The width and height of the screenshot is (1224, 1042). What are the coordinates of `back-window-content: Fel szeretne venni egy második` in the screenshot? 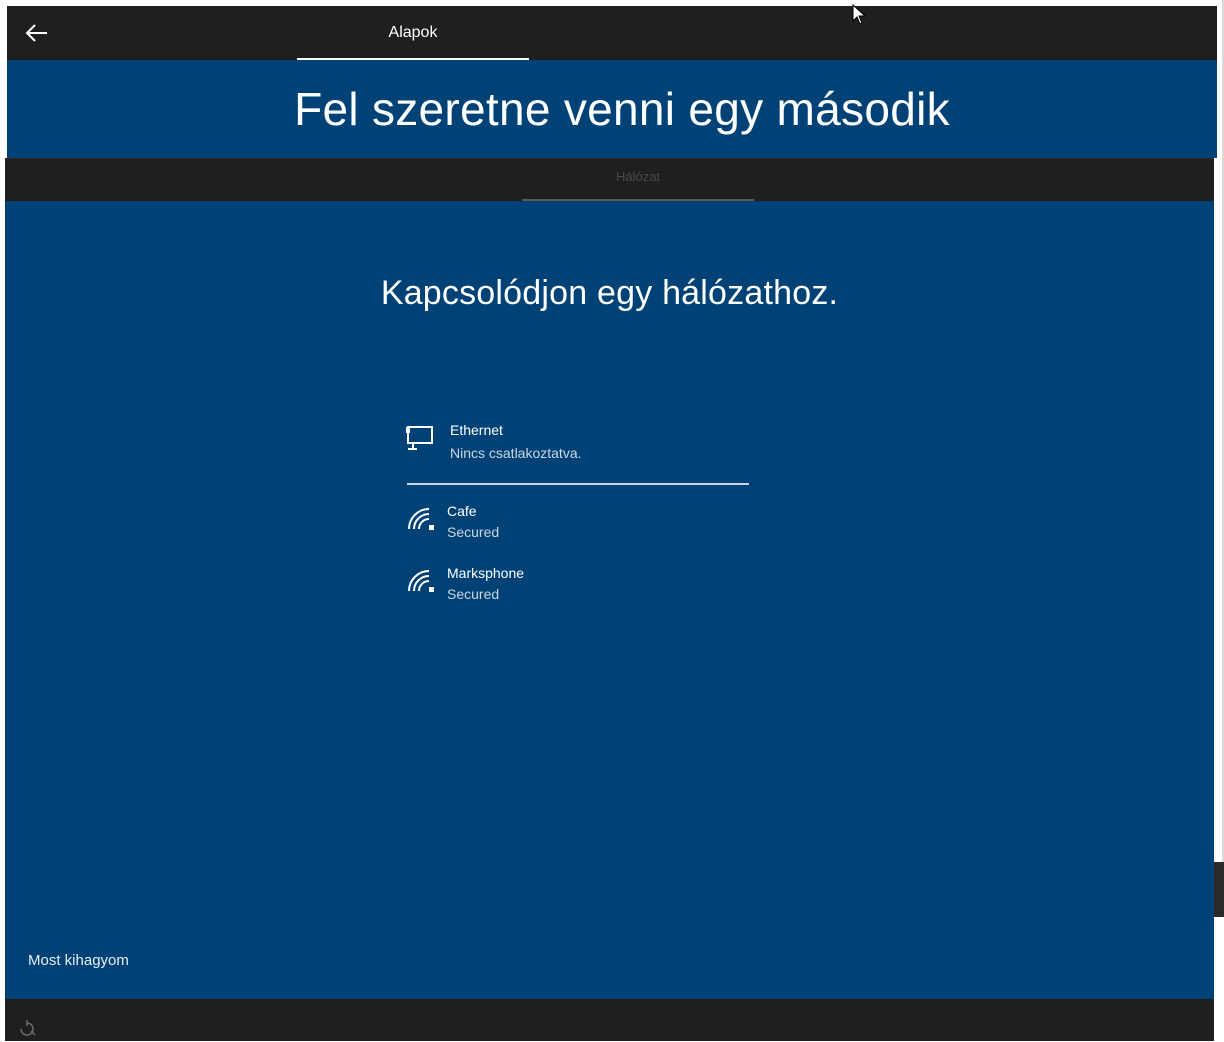 It's located at (612, 109).